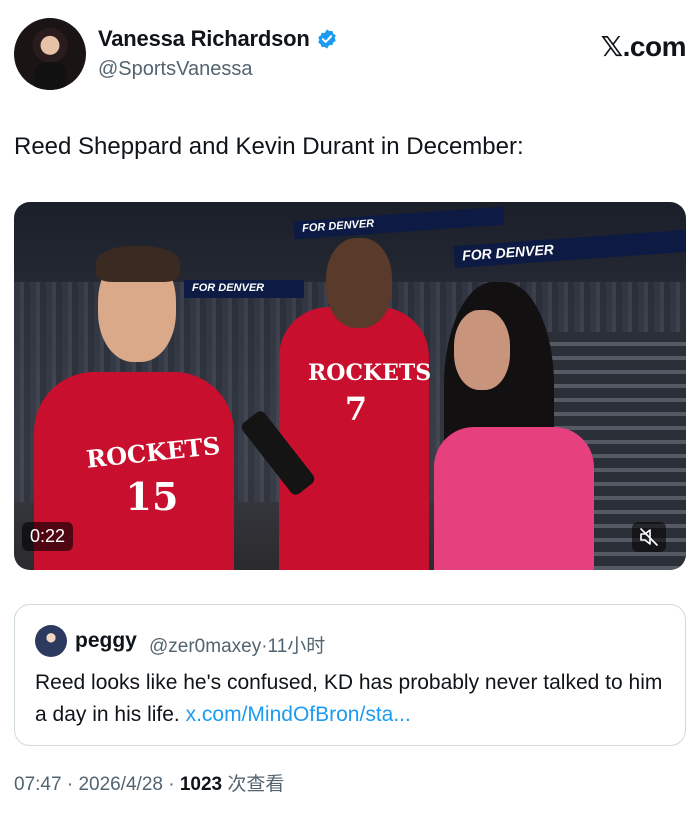 This screenshot has width=700, height=815. What do you see at coordinates (106, 641) in the screenshot?
I see `quote-author-name: peggy` at bounding box center [106, 641].